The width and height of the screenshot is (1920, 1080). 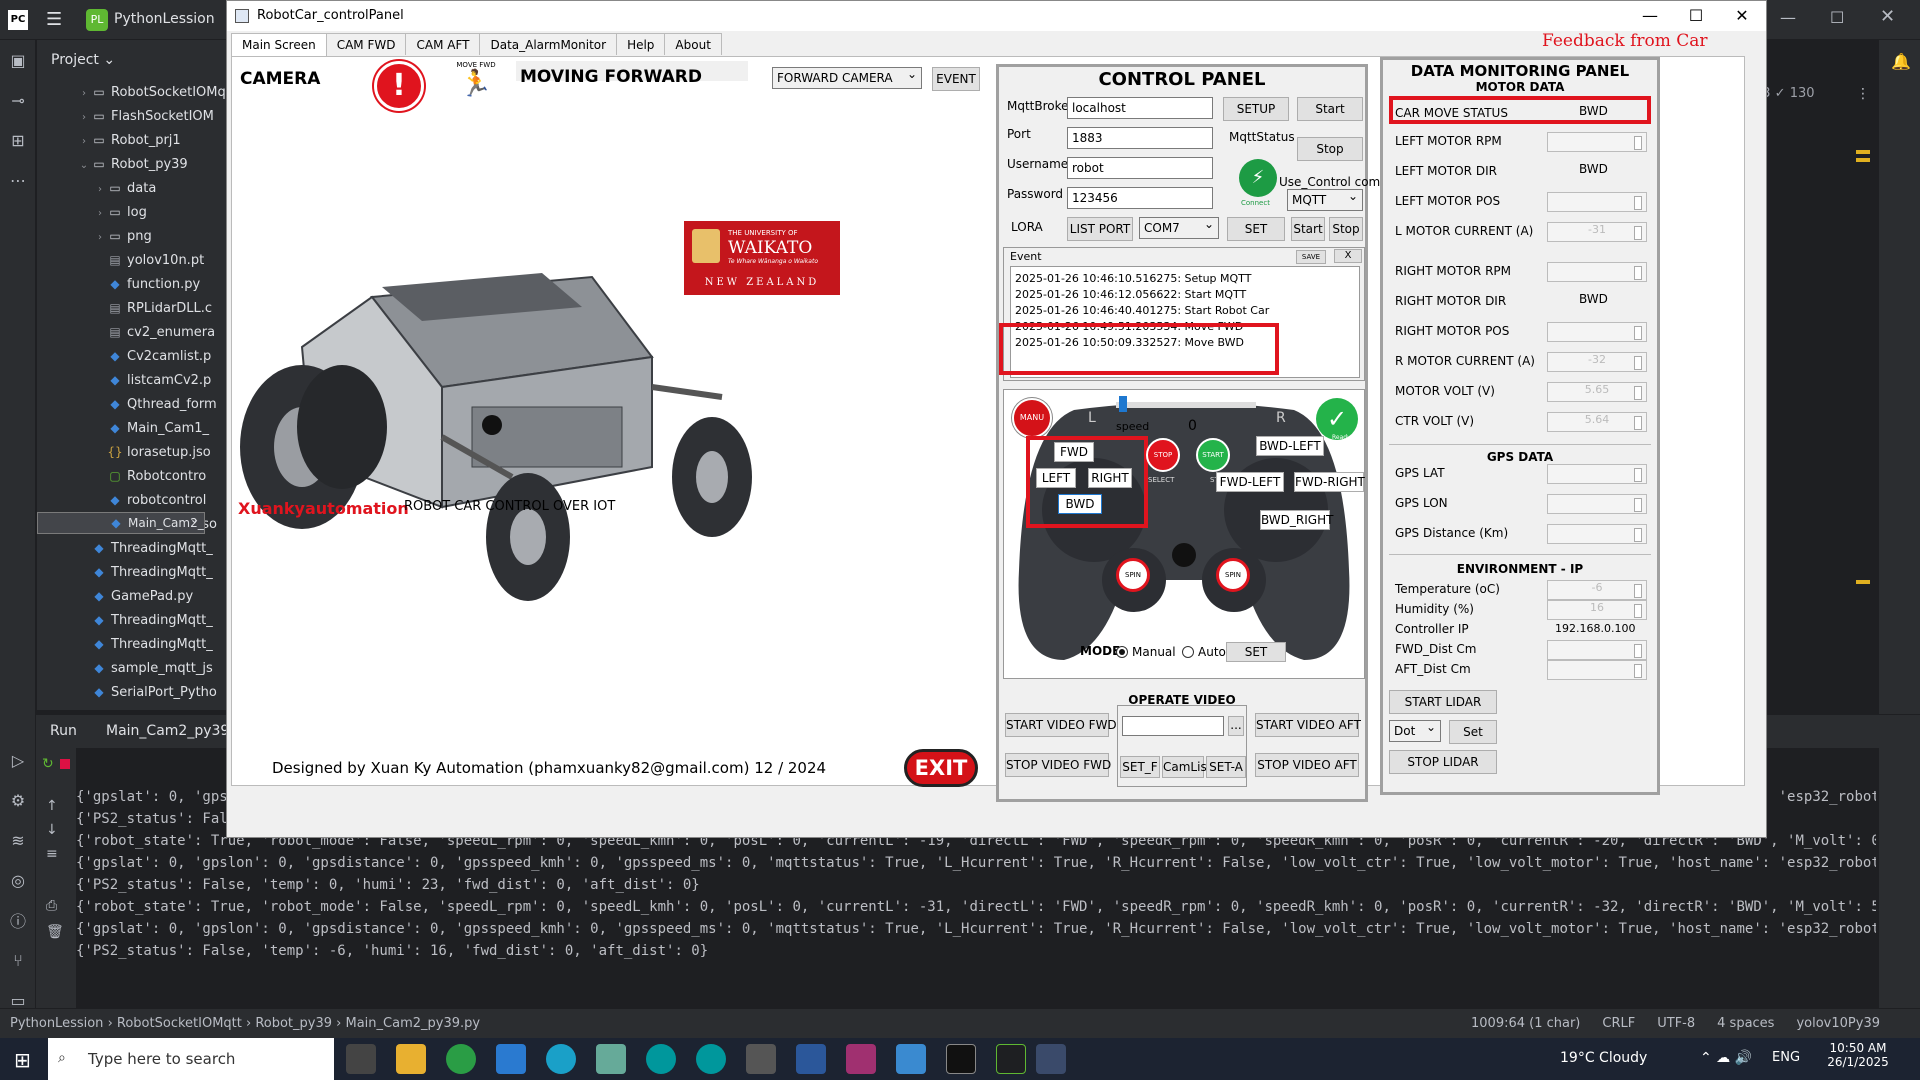 What do you see at coordinates (132, 380) in the screenshot?
I see `tree-item: ◆ listcamCv2.p` at bounding box center [132, 380].